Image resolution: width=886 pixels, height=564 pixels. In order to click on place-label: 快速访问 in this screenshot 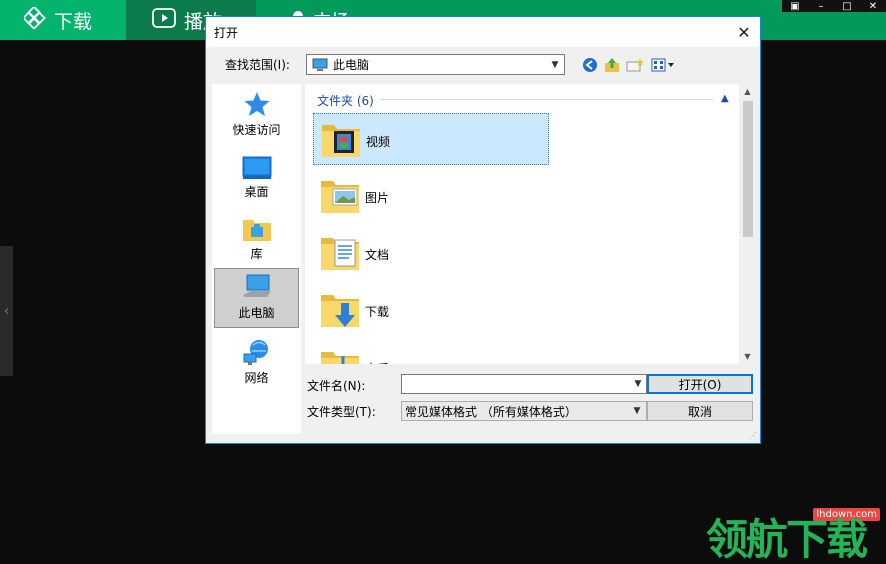, I will do `click(256, 130)`.